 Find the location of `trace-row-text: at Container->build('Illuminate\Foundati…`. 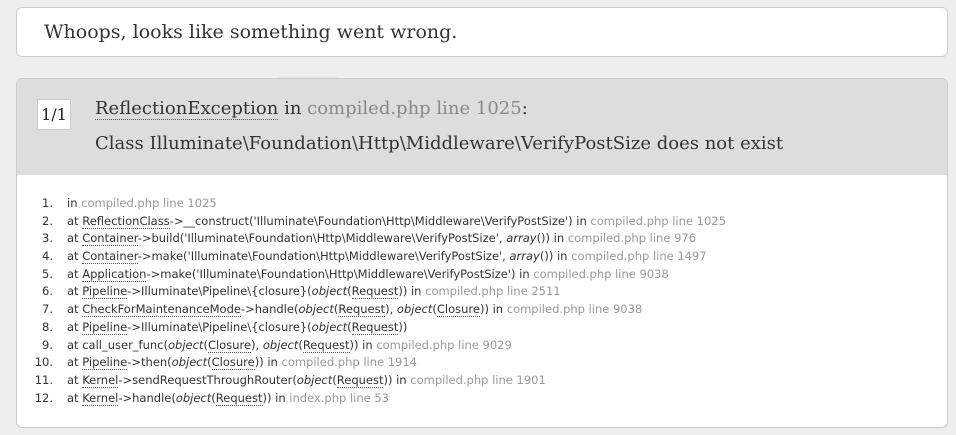

trace-row-text: at Container->build('Illuminate\Foundati… is located at coordinates (381, 239).